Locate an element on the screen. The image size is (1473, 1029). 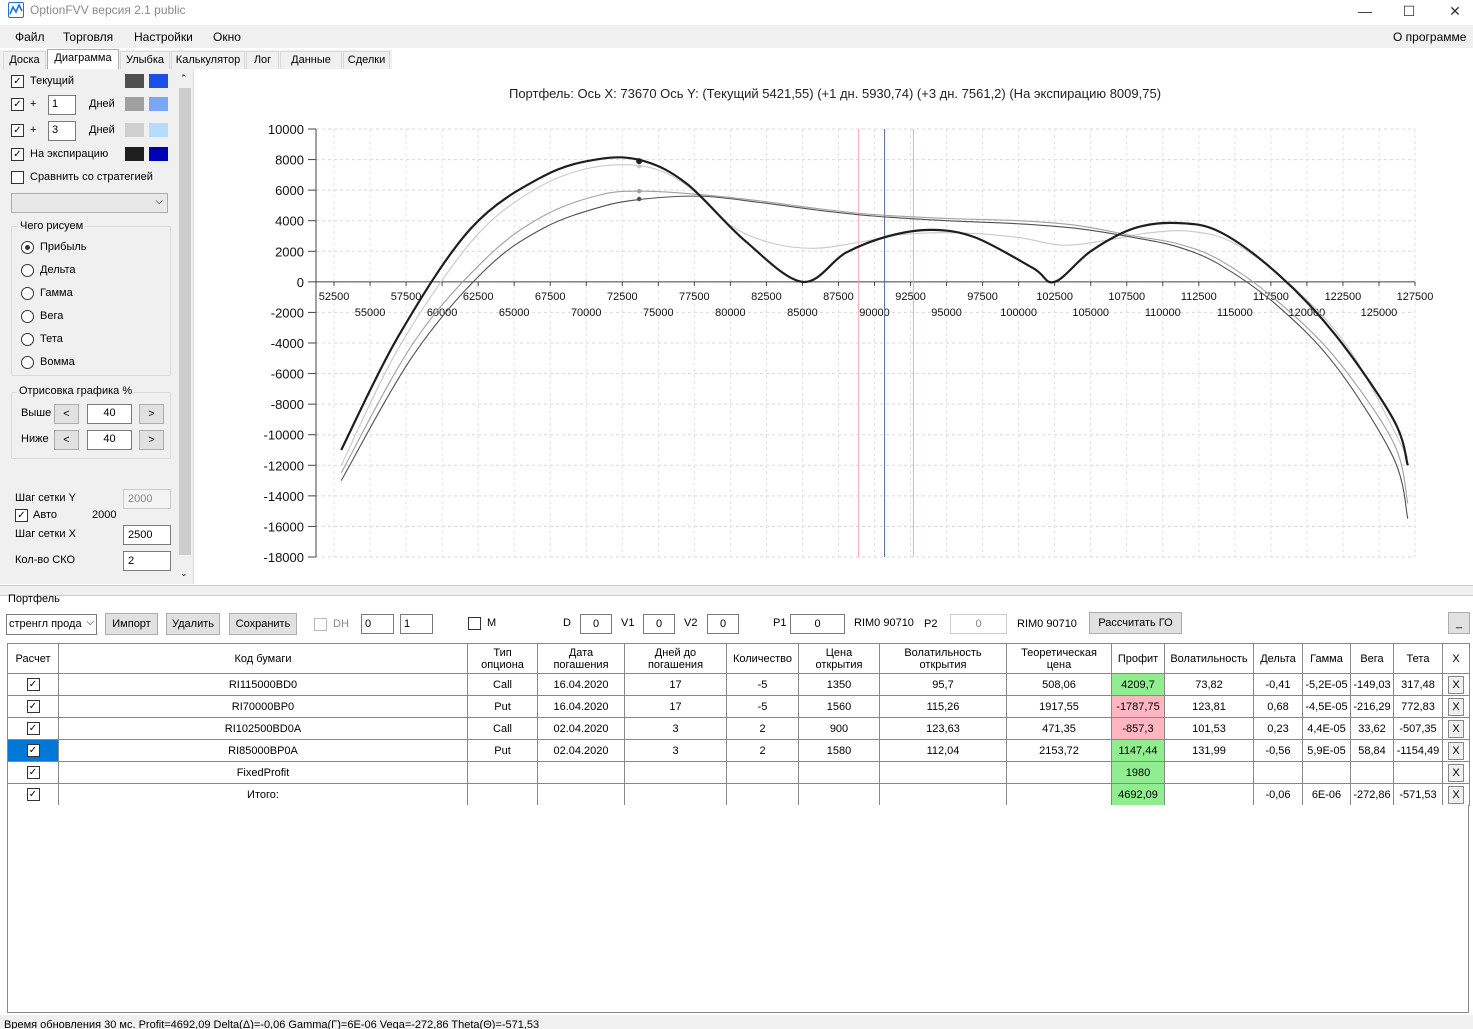
maximize-icon: ☐ is located at coordinates (1409, 12).